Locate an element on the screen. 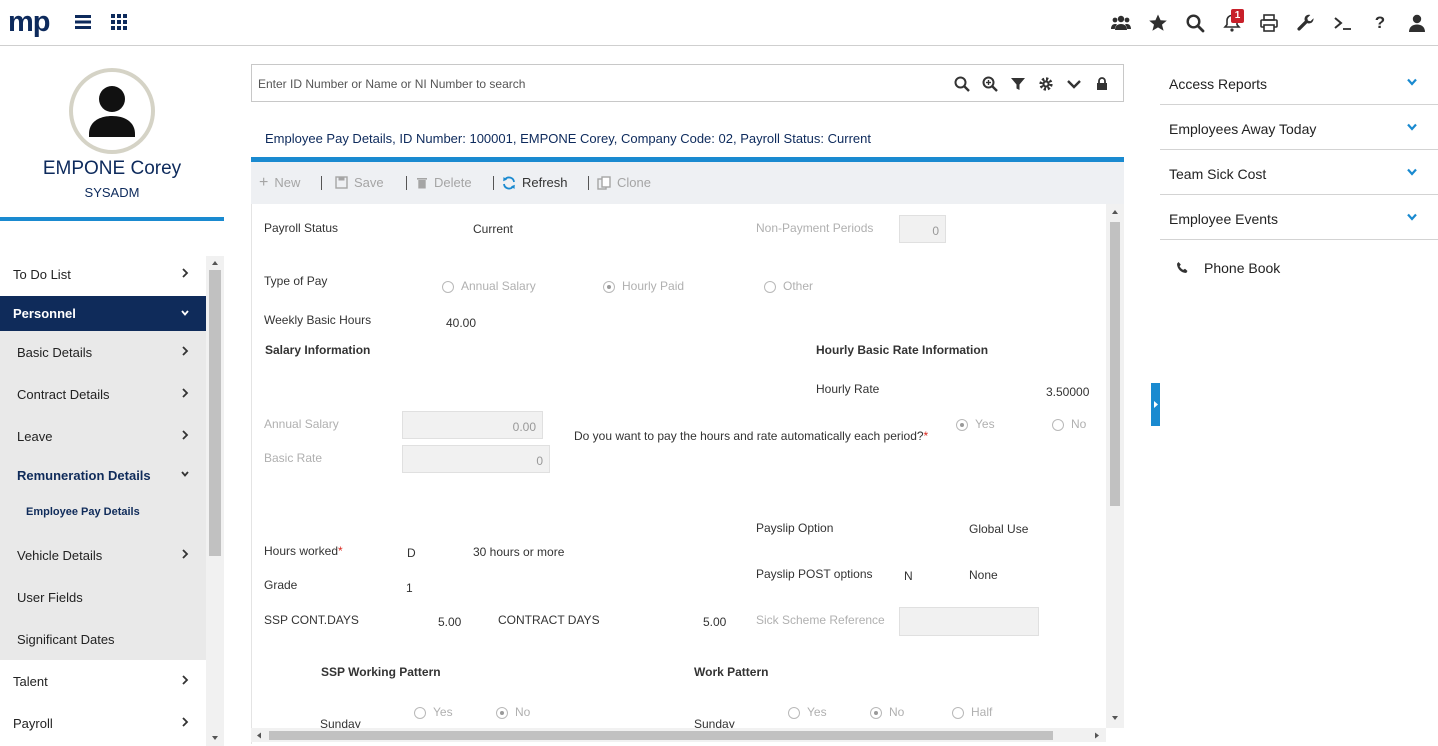  type-of-pay-annual-radio is located at coordinates (448, 287).